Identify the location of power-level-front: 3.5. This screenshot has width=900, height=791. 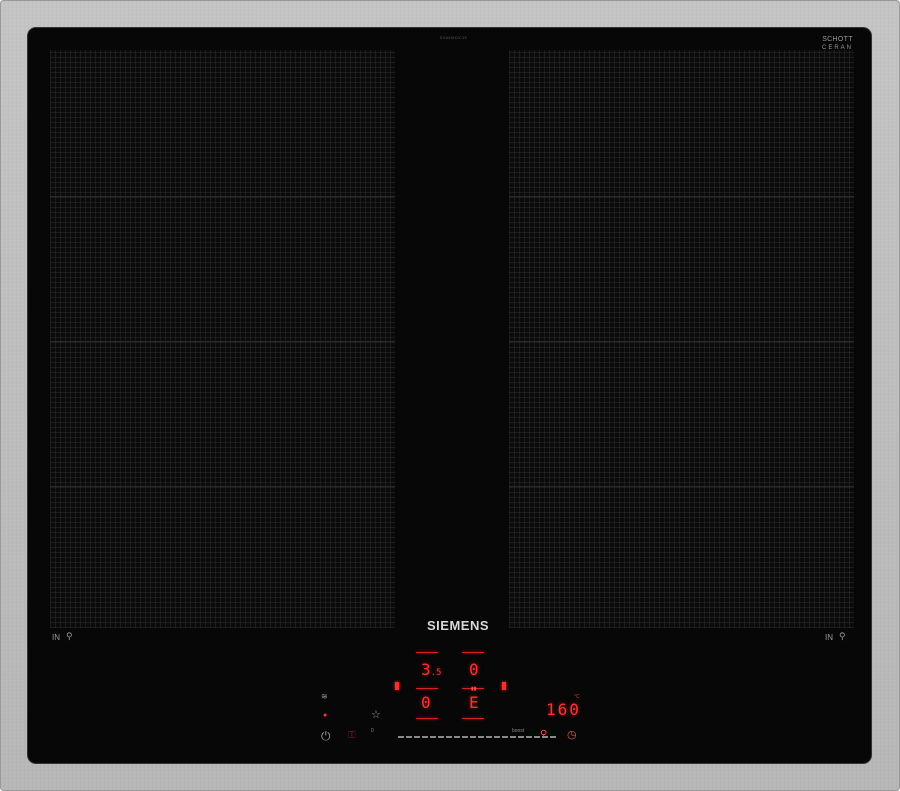
(431, 669).